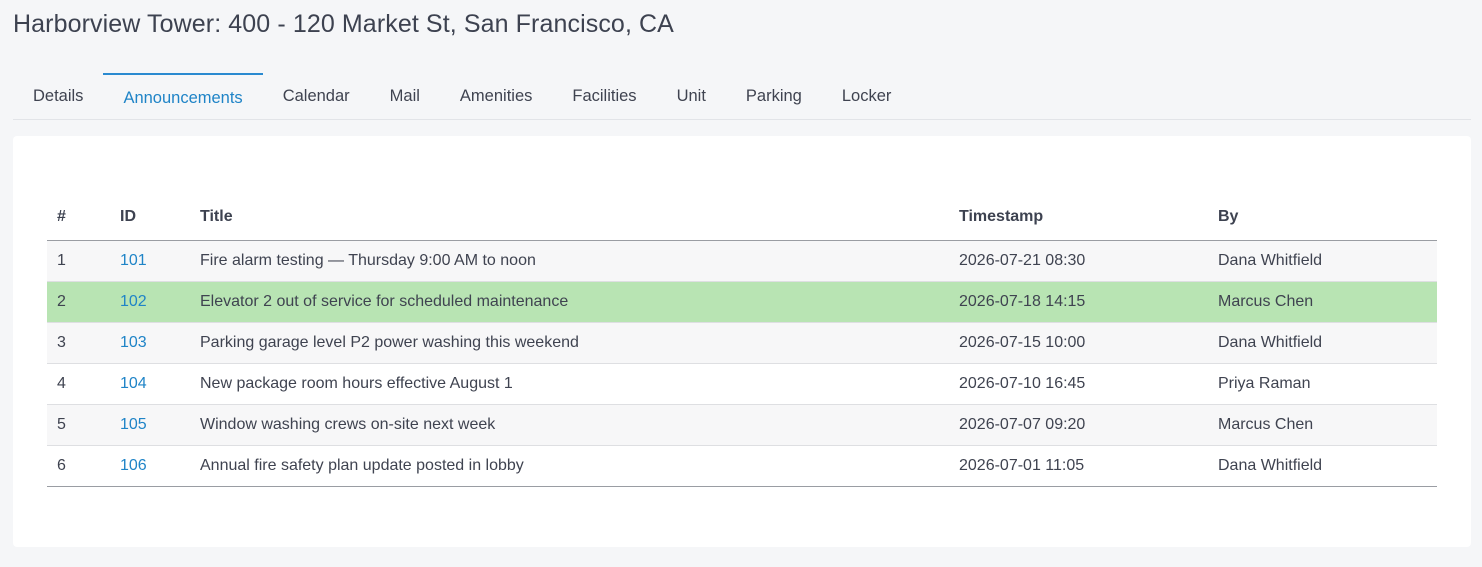 The height and width of the screenshot is (567, 1482). I want to click on tab-calendar: Calendar, so click(316, 95).